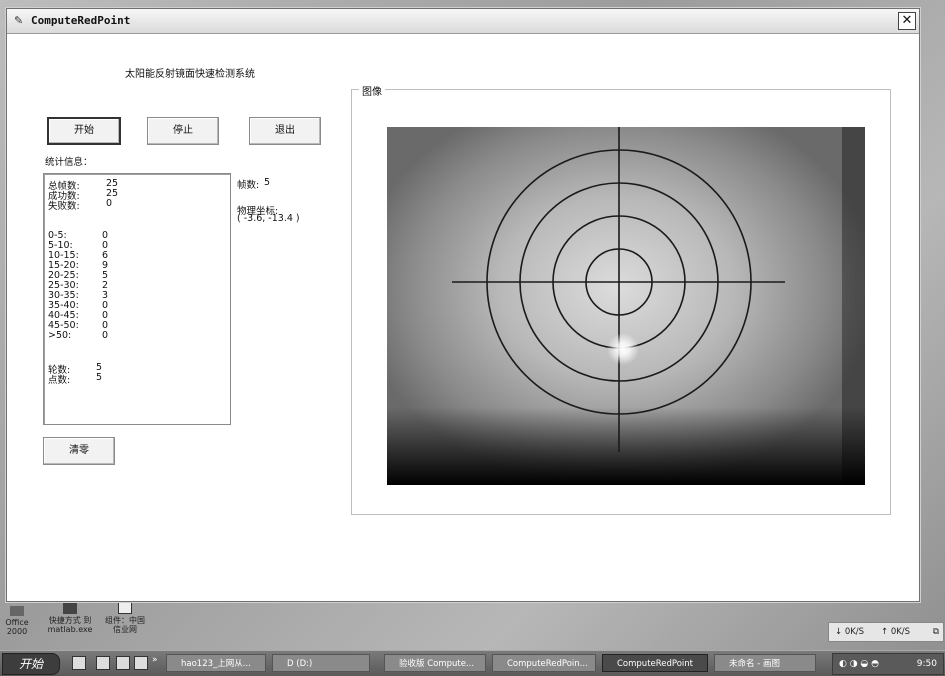 This screenshot has width=945, height=676. I want to click on stat-row: 失败数: 0, so click(138, 205).